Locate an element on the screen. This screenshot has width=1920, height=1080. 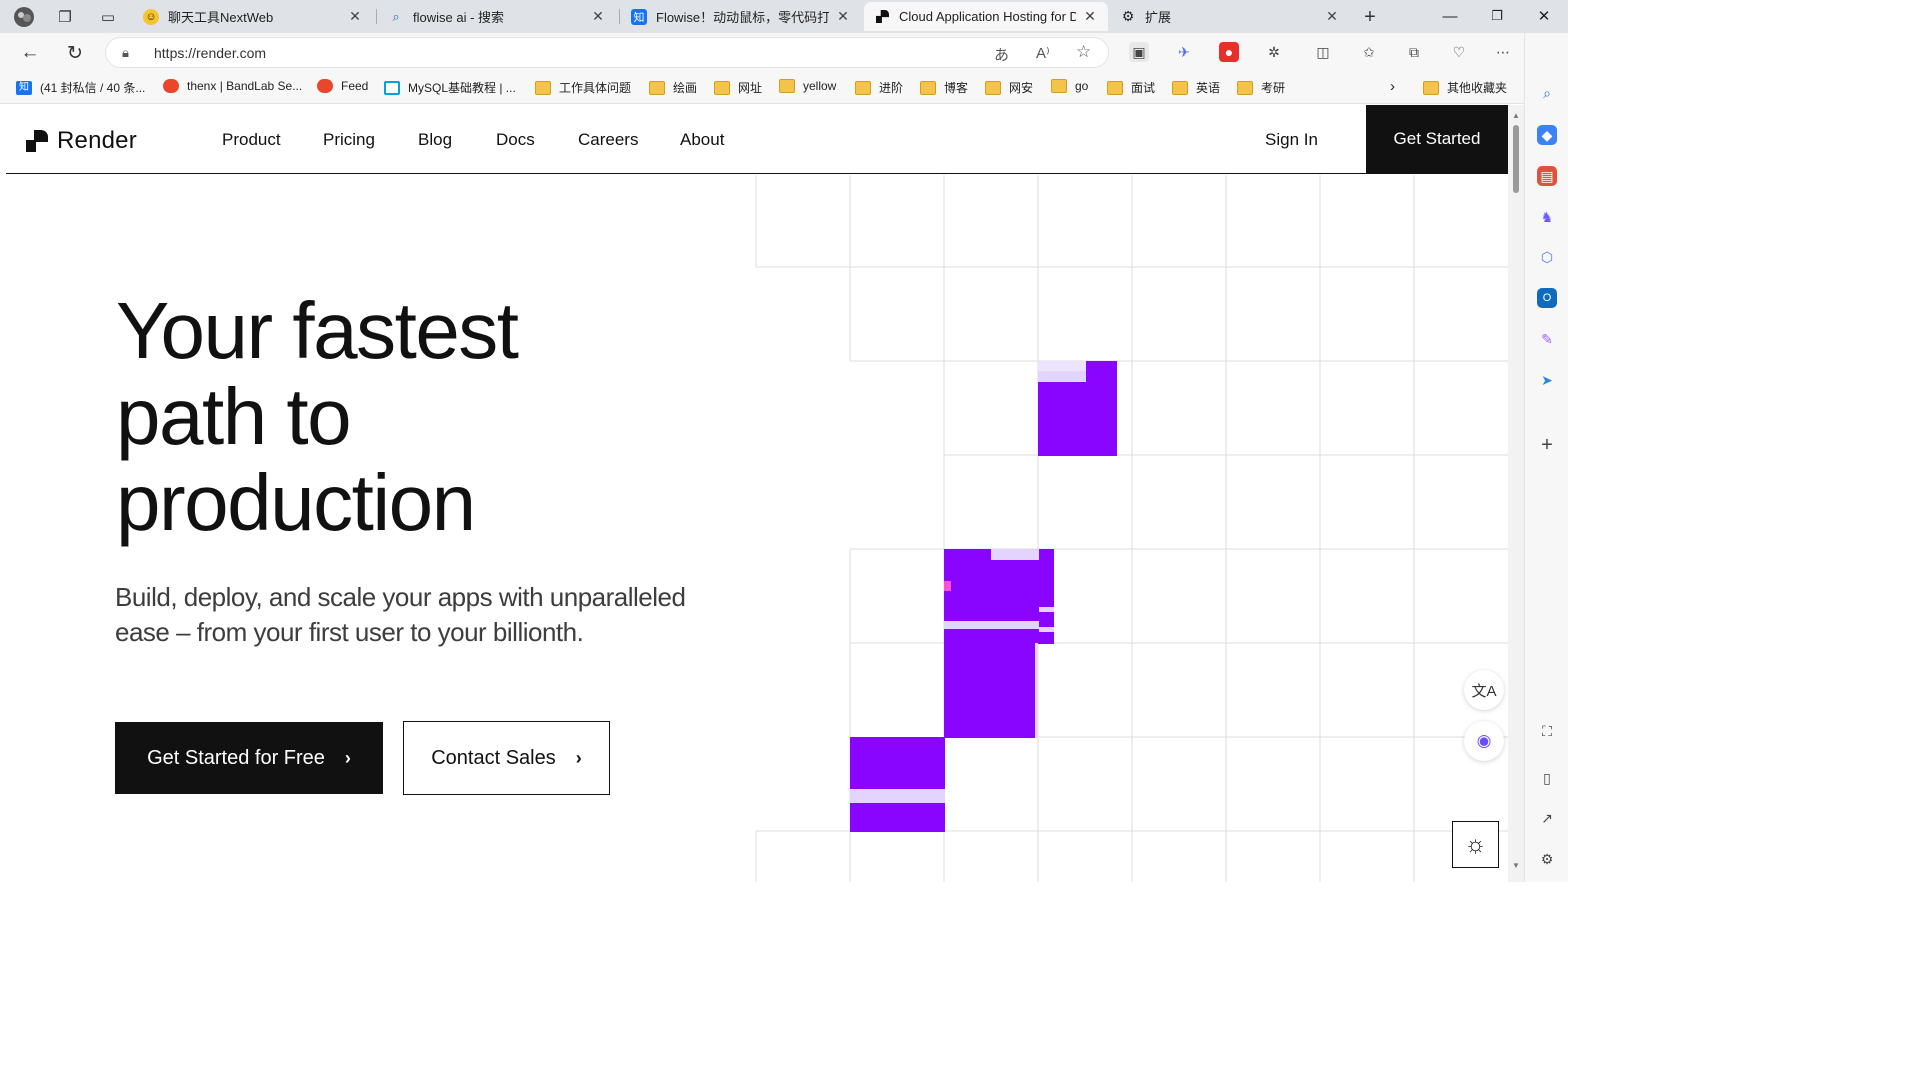
open-external-icon: ↗ is located at coordinates (1547, 818).